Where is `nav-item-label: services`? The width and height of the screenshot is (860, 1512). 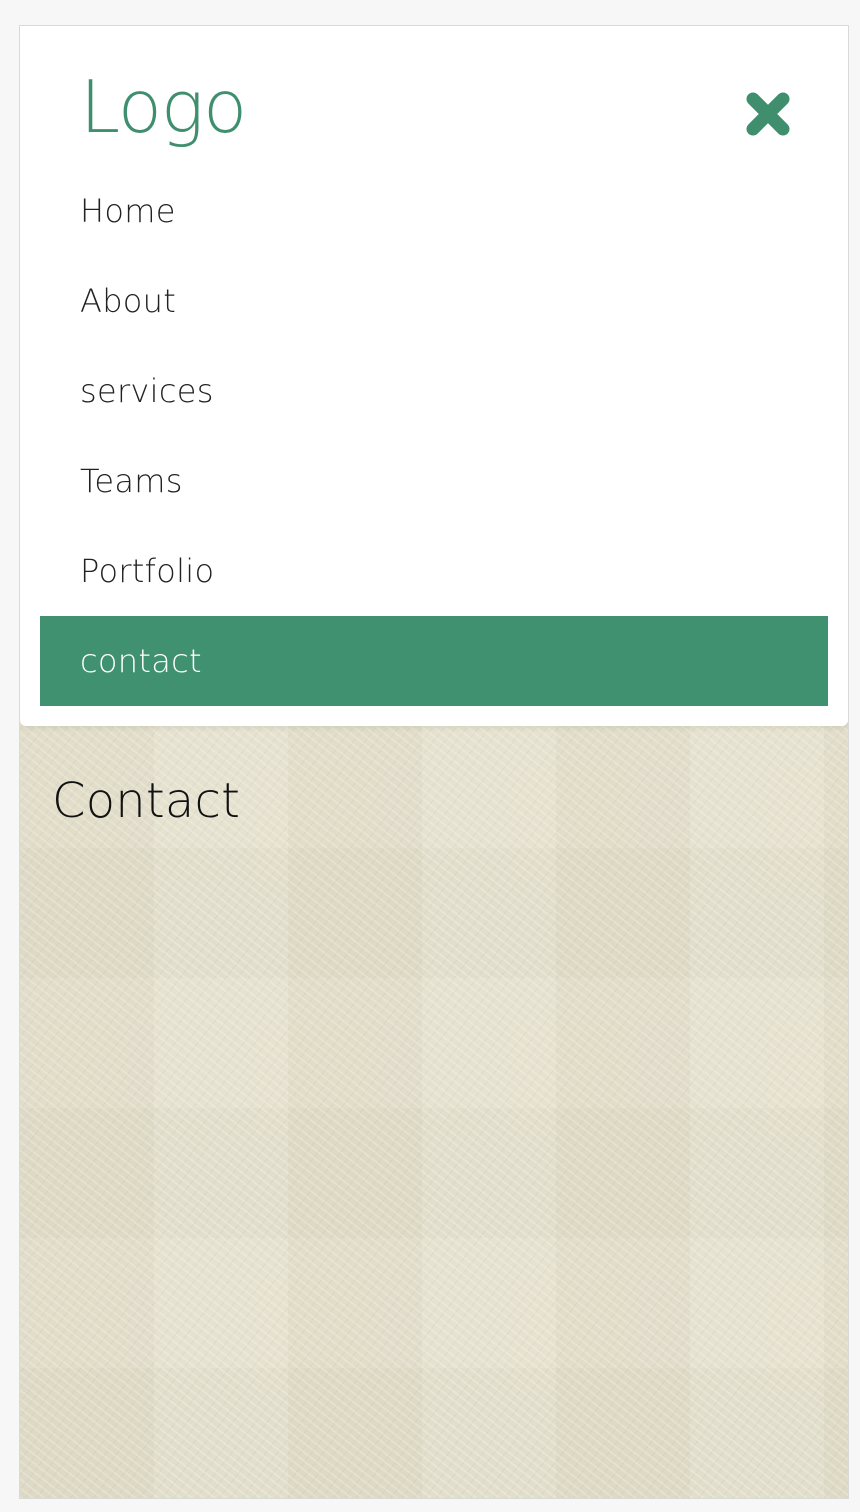
nav-item-label: services is located at coordinates (147, 391).